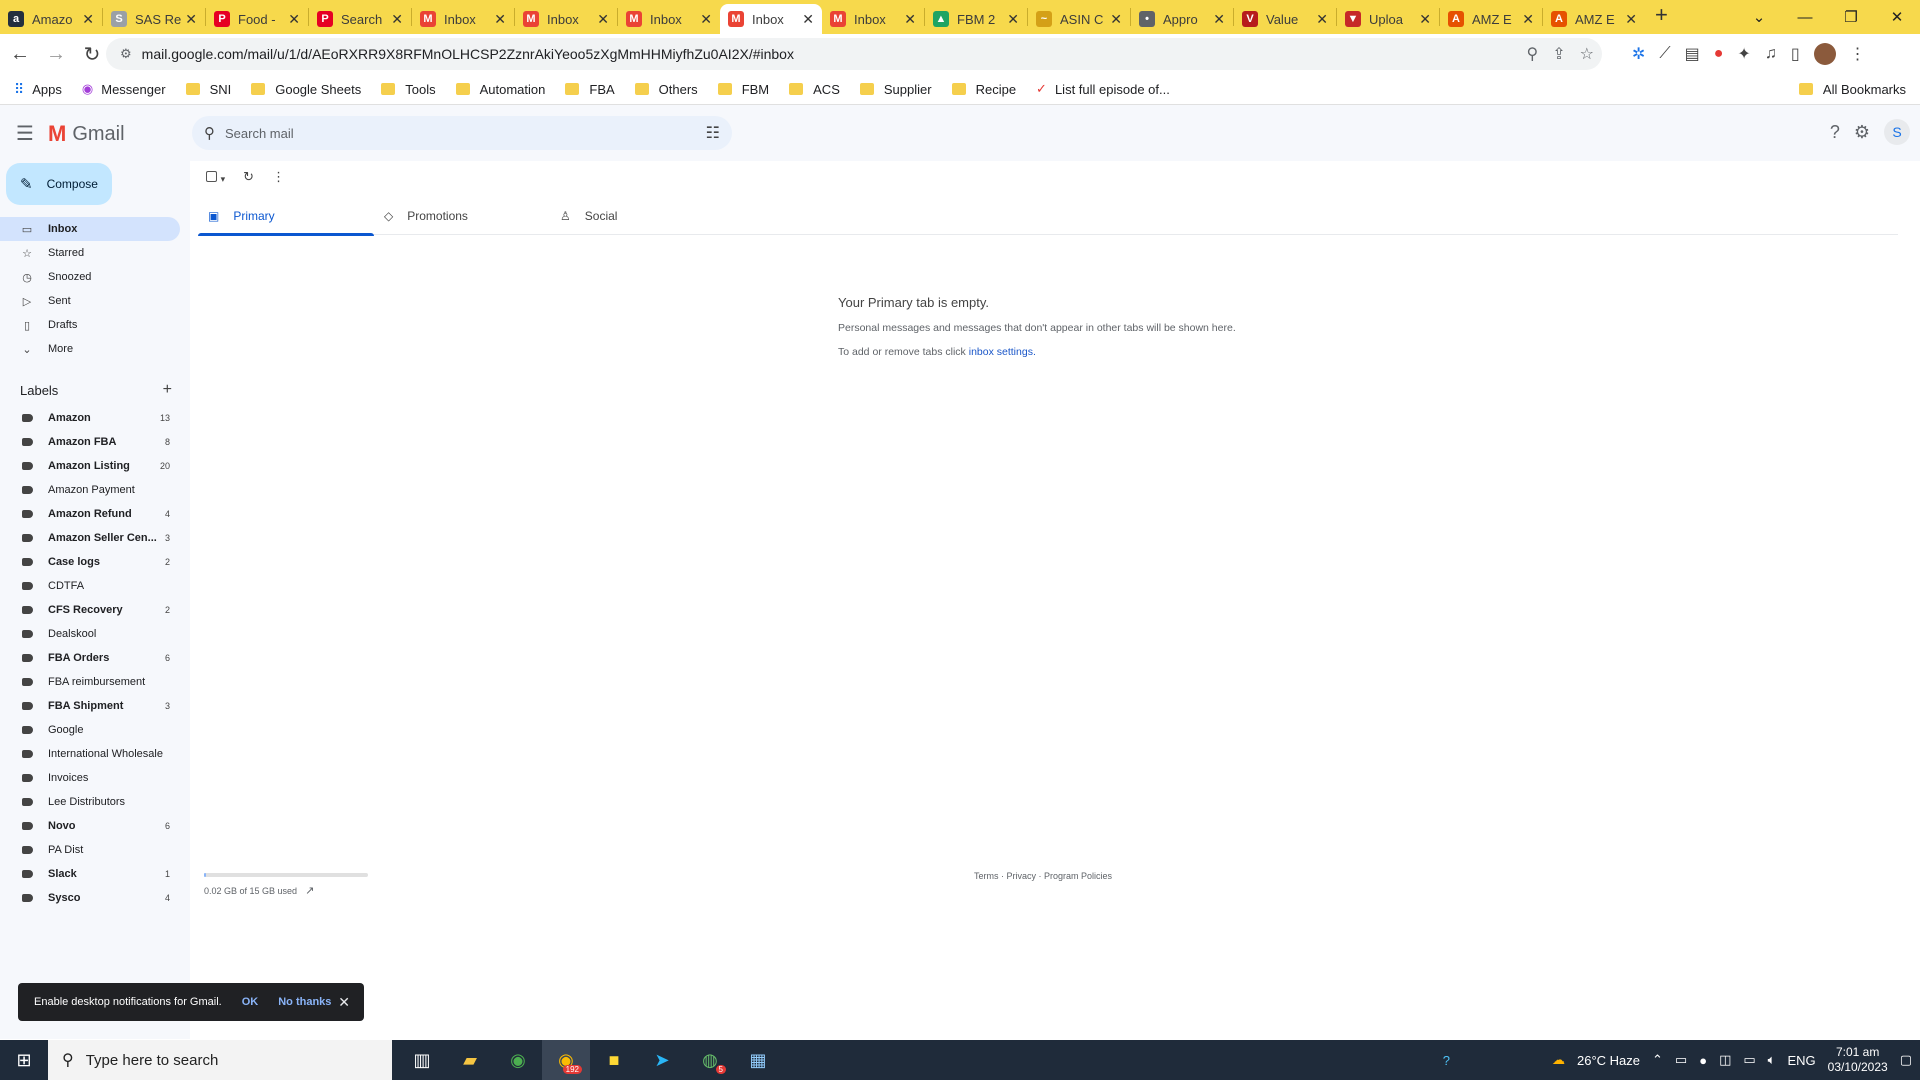 This screenshot has width=1920, height=1080. I want to click on label-item: Amazon Listing 20, so click(90, 466).